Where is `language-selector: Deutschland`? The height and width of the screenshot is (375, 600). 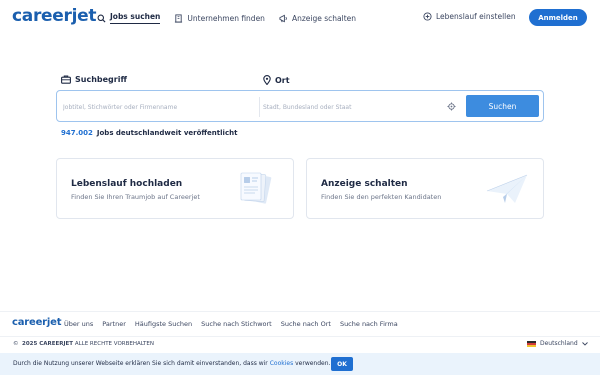
language-selector: Deutschland is located at coordinates (557, 343).